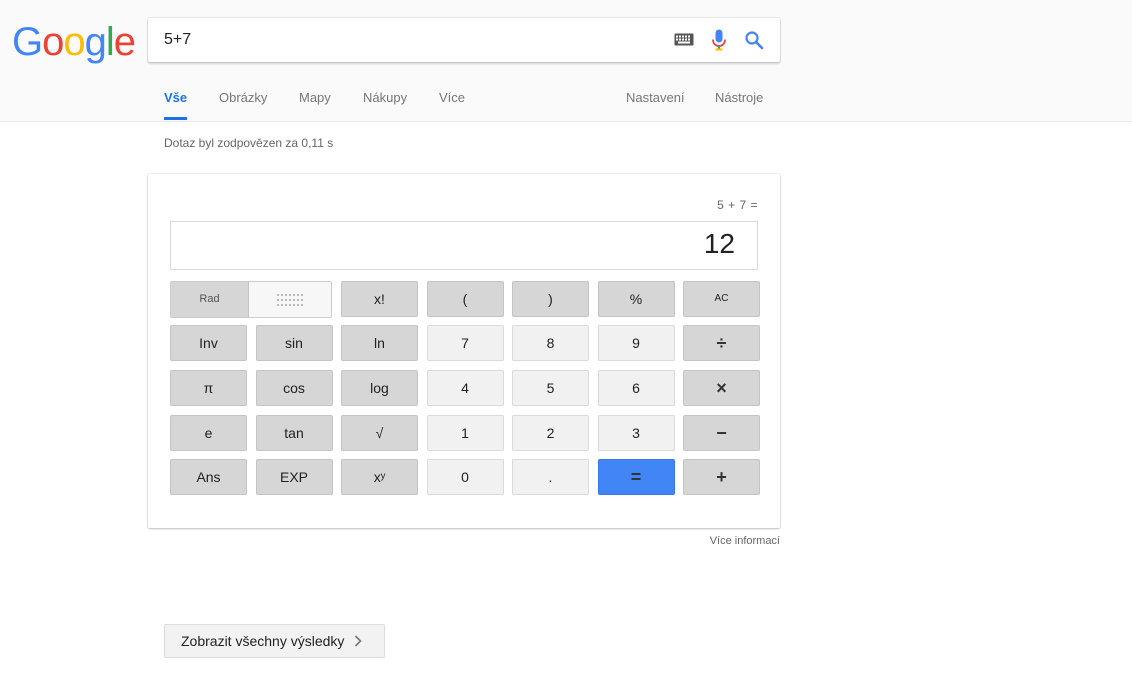 The width and height of the screenshot is (1132, 687). Describe the element at coordinates (294, 477) in the screenshot. I see `key-exponent: EXP` at that location.